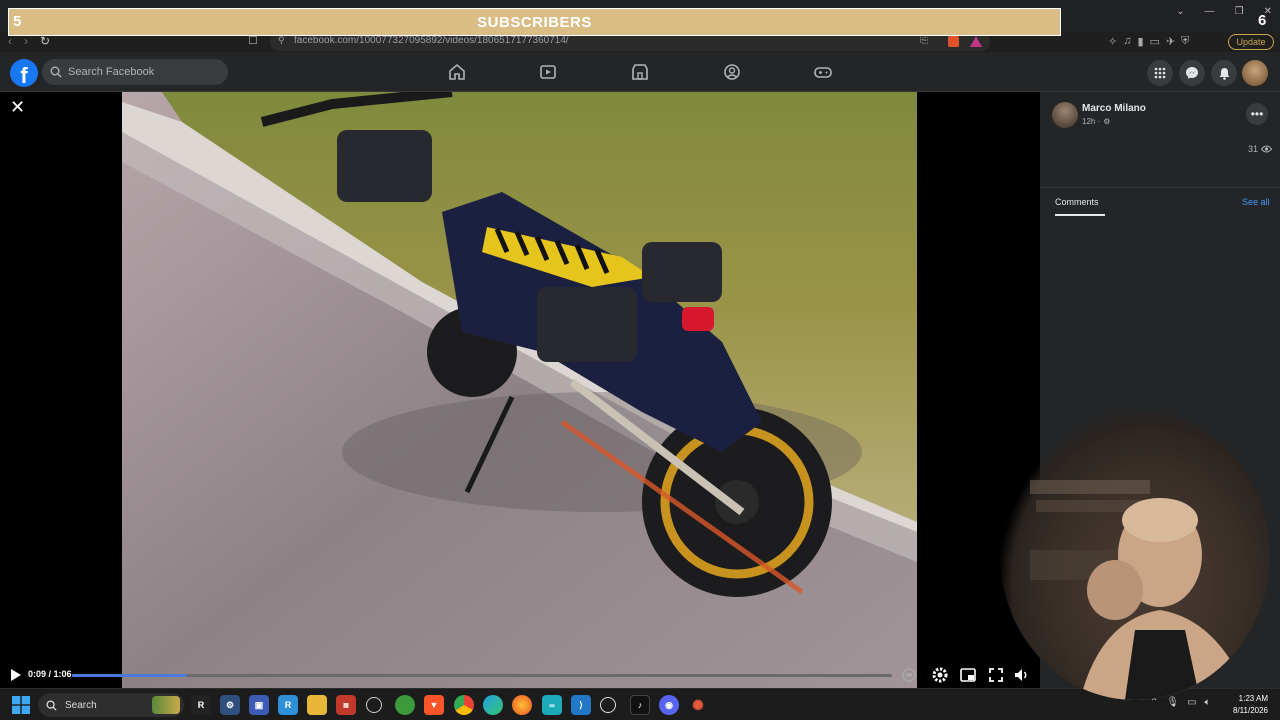 The width and height of the screenshot is (1280, 720). What do you see at coordinates (281, 40) in the screenshot?
I see `site-info-icon: ⚲` at bounding box center [281, 40].